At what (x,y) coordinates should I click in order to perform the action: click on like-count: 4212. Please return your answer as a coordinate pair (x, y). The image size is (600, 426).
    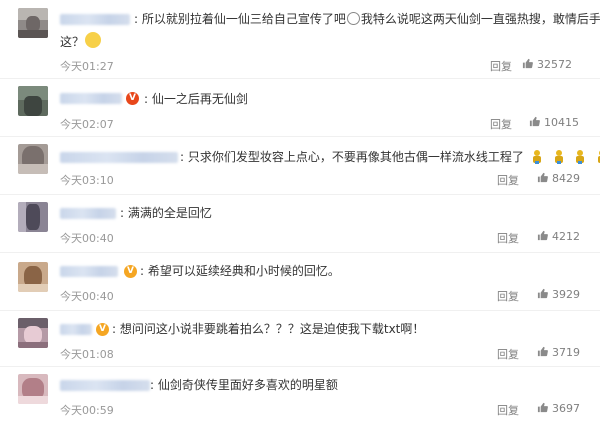
    Looking at the image, I should click on (566, 236).